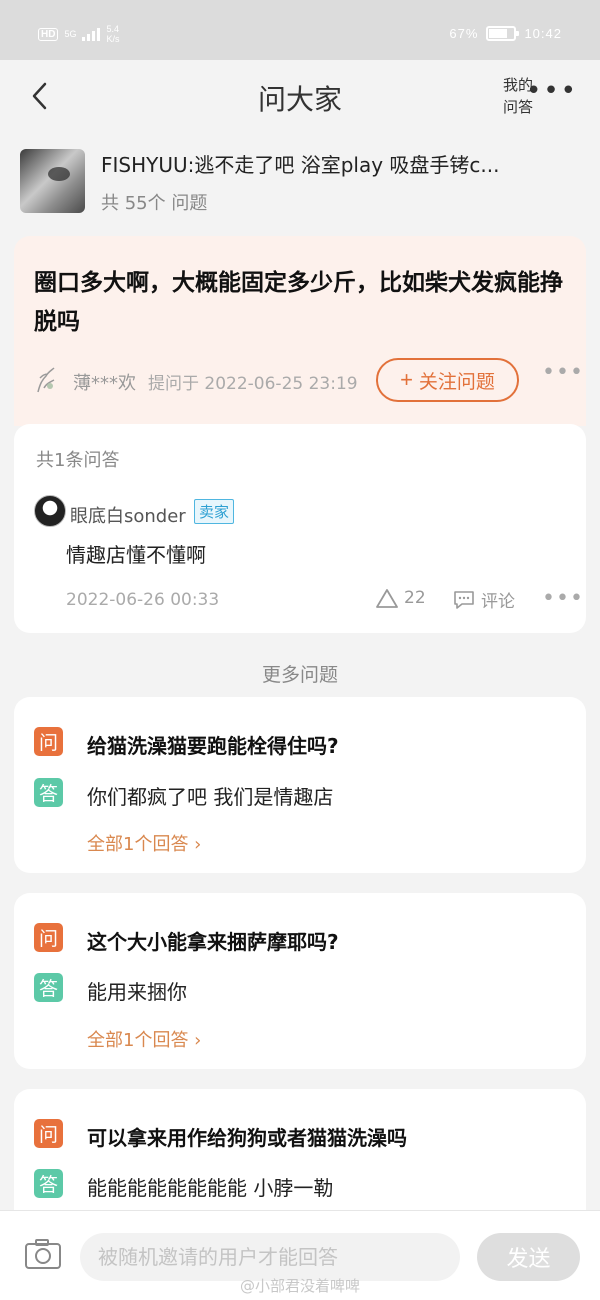 Image resolution: width=600 pixels, height=1300 pixels. I want to click on qa-question: 可以拿来用作给狗狗或者猫猫洗澡吗, so click(247, 1138).